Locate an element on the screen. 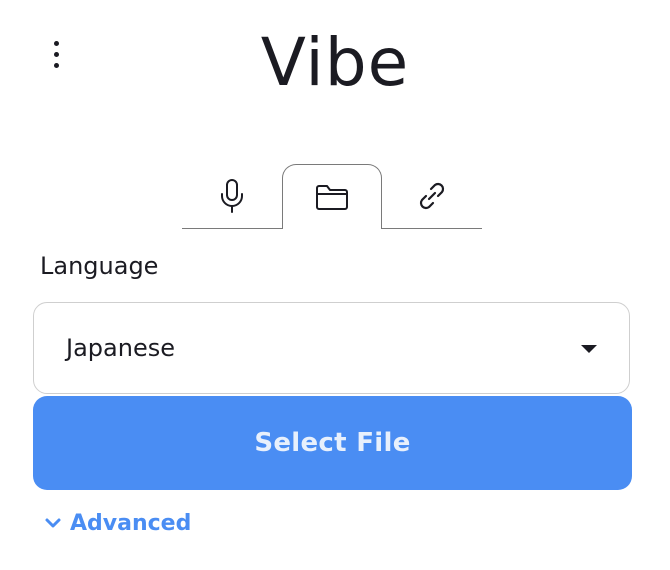 Image resolution: width=670 pixels, height=570 pixels. chevron-down-icon is located at coordinates (53, 523).